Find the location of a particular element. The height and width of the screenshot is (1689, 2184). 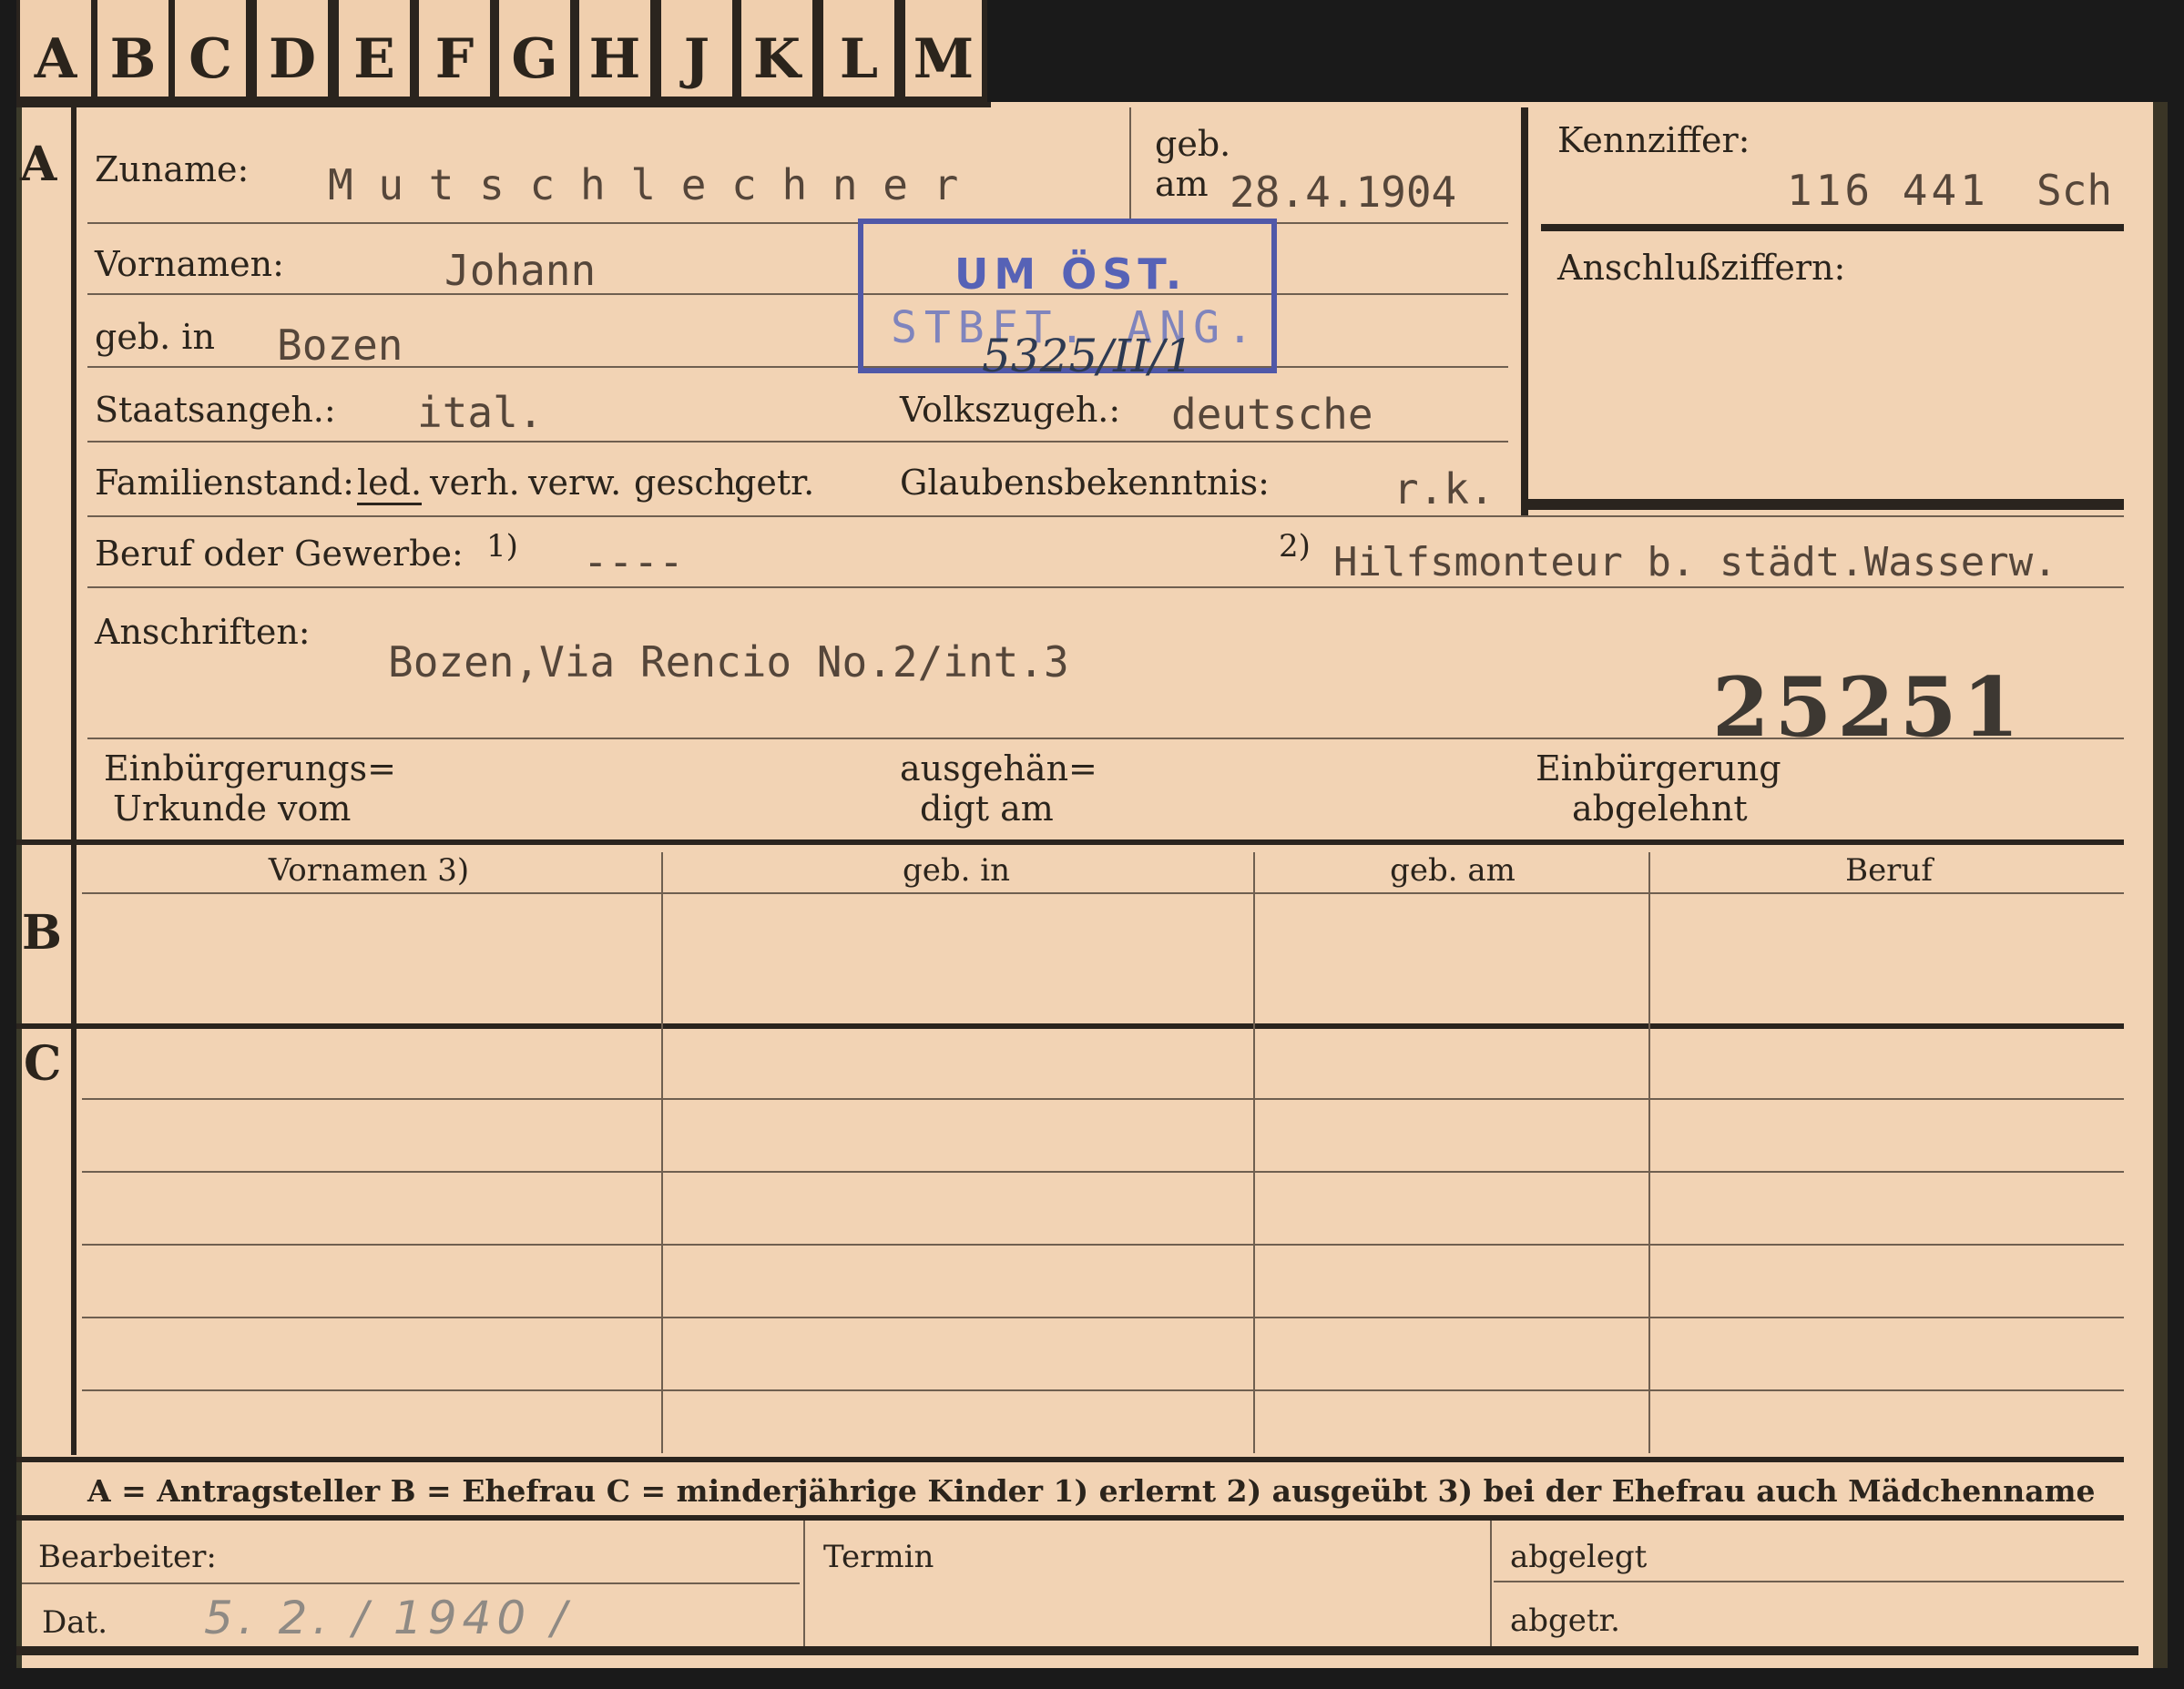

einb-urkunde-line1: Einbürgerungs= is located at coordinates (250, 768).